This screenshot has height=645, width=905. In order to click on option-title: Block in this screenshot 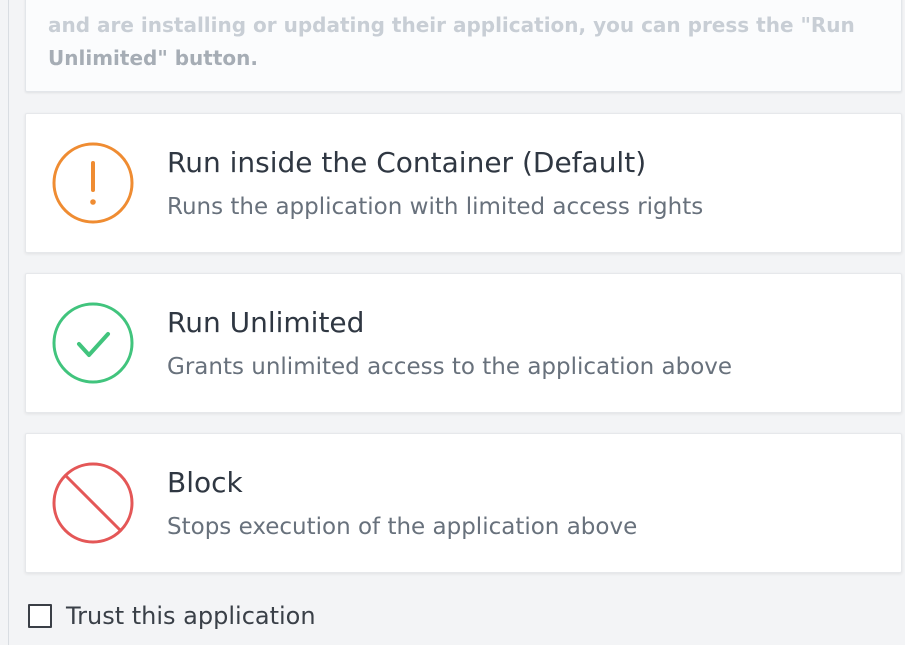, I will do `click(205, 482)`.